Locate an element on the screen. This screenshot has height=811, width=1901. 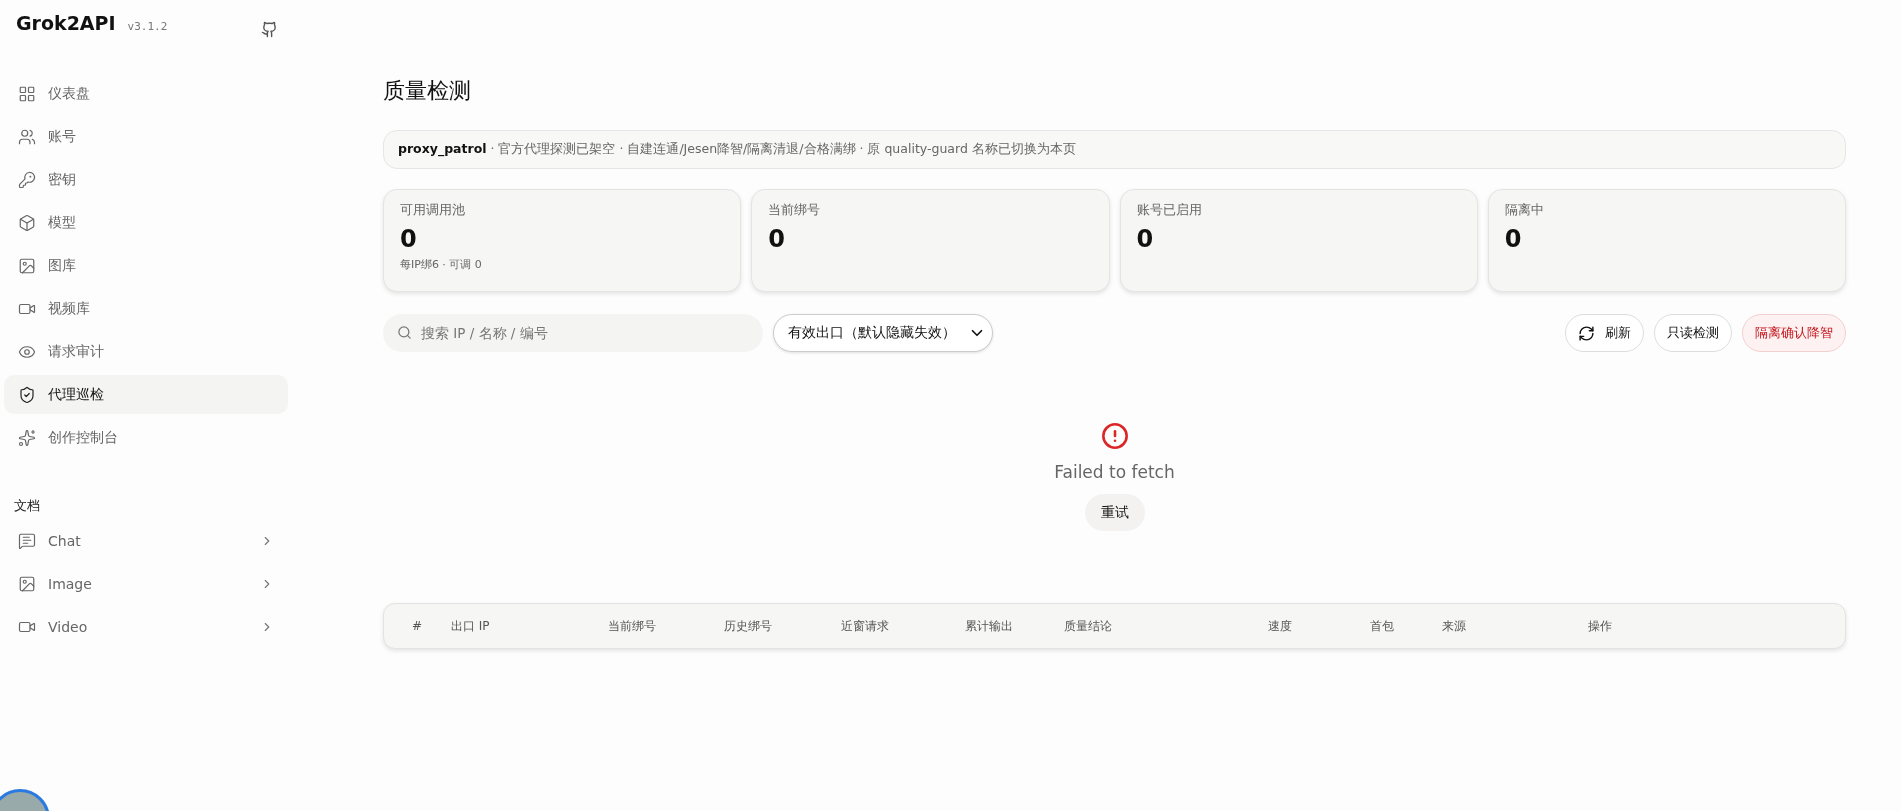
alert-icon is located at coordinates (1114, 436).